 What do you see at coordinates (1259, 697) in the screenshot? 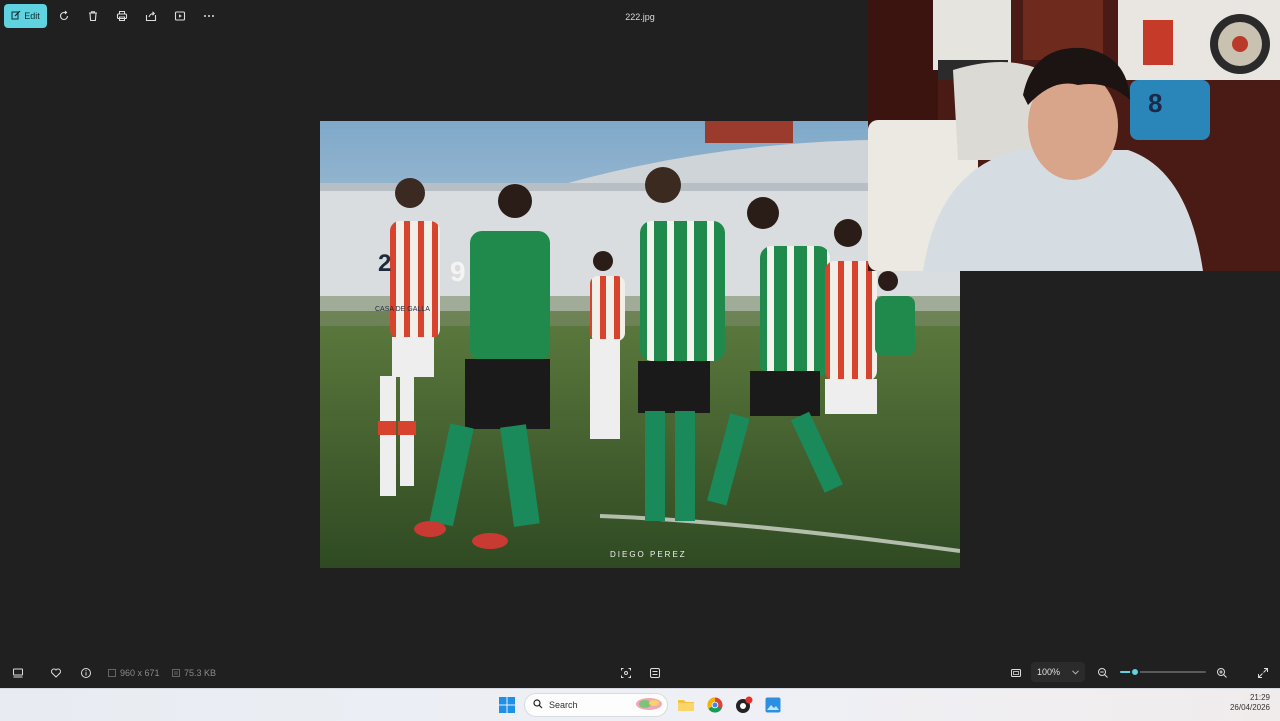
I see `clock-time: 21:29` at bounding box center [1259, 697].